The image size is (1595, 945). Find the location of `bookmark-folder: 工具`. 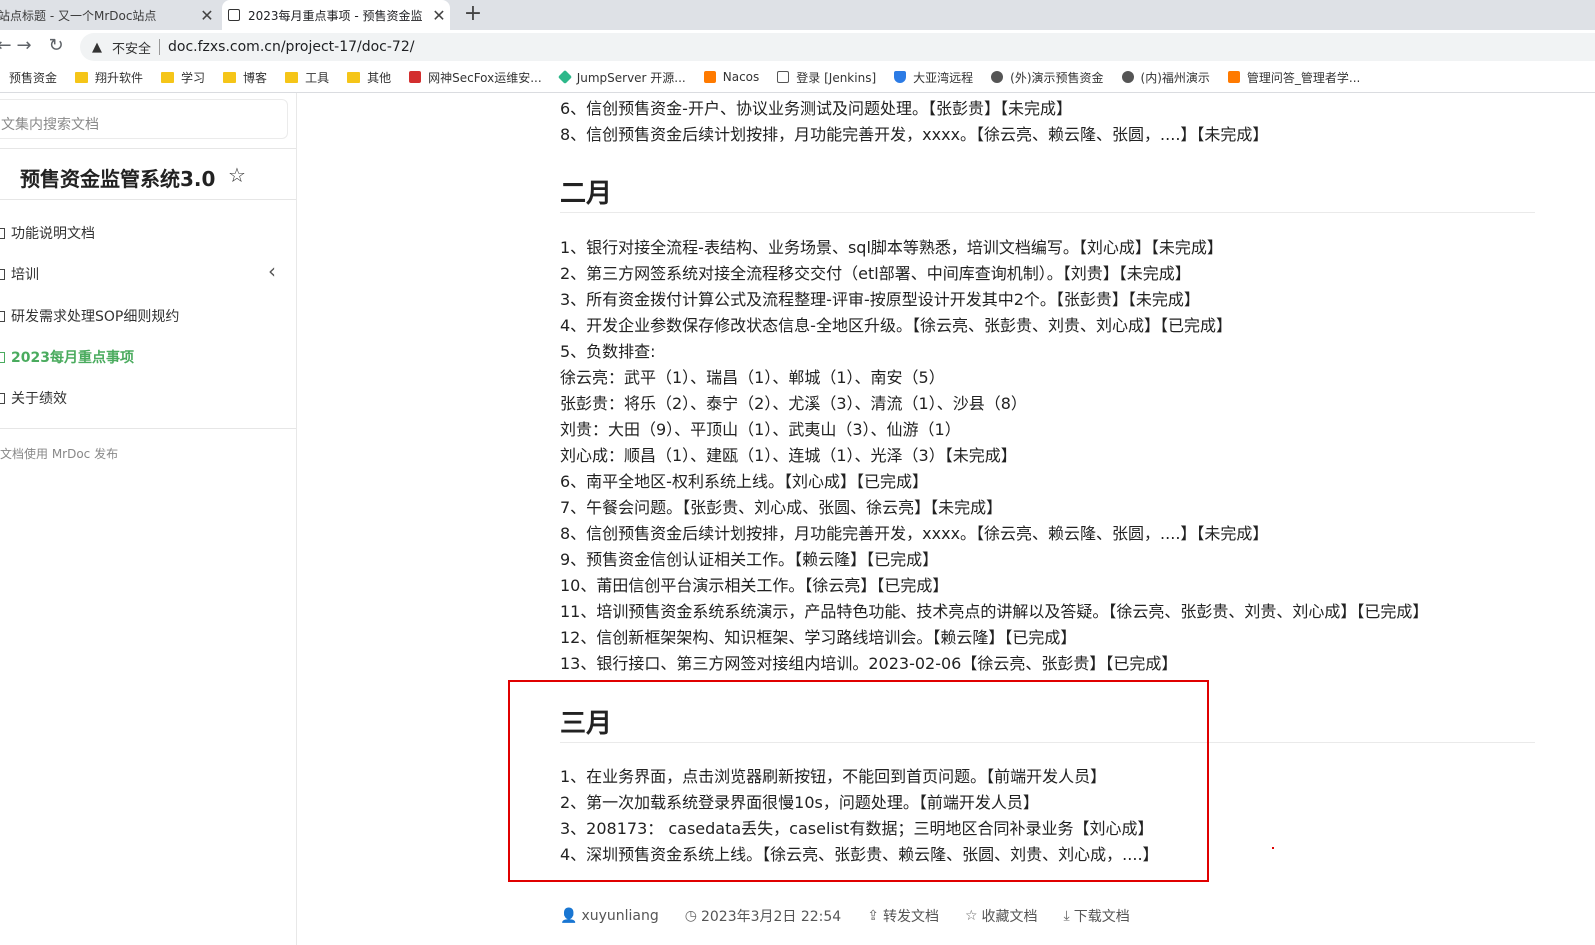

bookmark-folder: 工具 is located at coordinates (307, 77).